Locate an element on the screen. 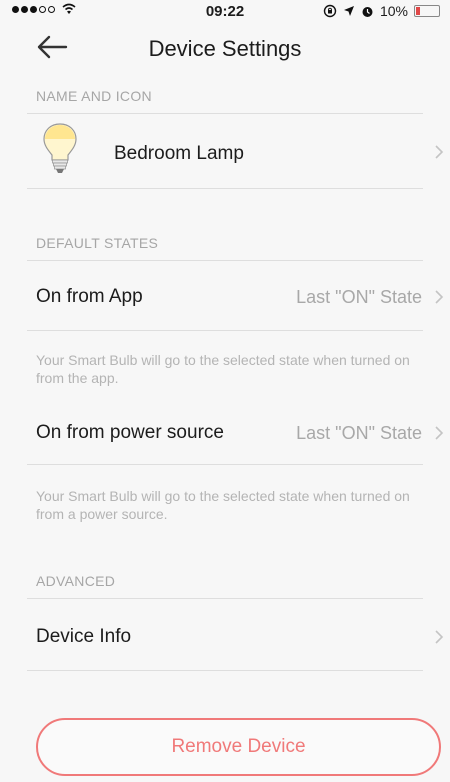  navigation-bar: Device Settings is located at coordinates (225, 51).